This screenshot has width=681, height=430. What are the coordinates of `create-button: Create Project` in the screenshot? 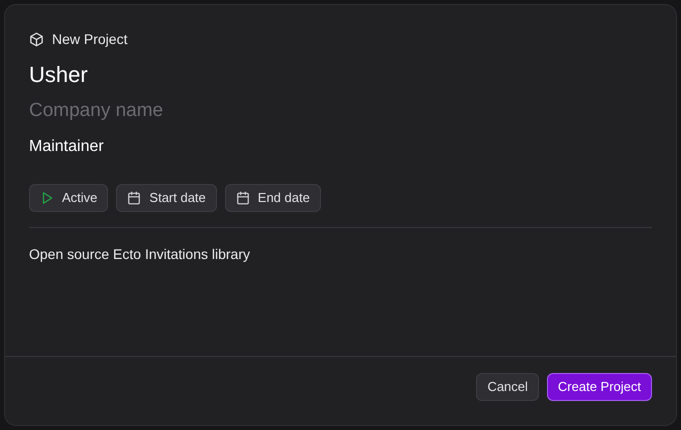 It's located at (599, 387).